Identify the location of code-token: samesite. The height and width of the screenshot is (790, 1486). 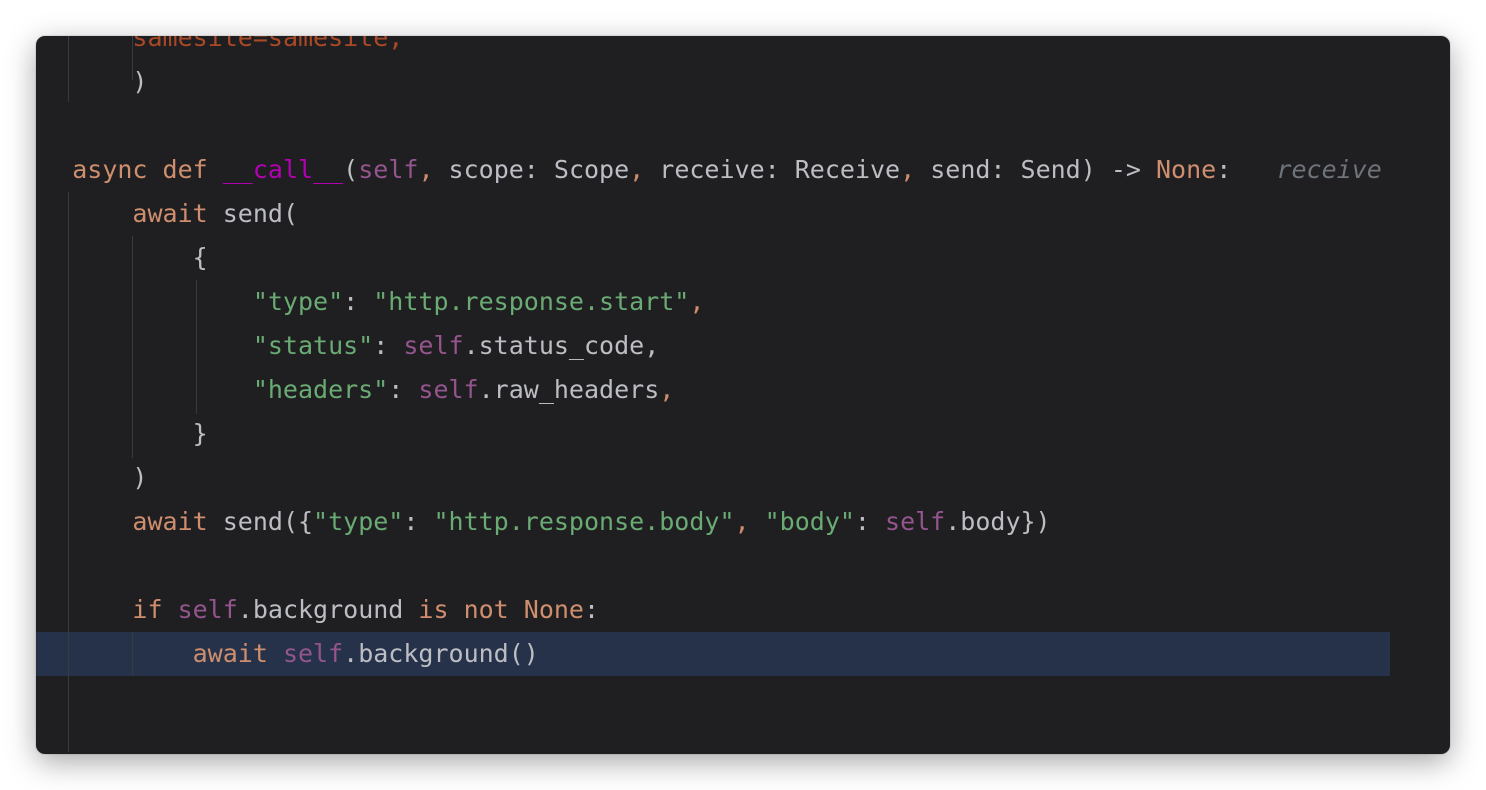
(192, 44).